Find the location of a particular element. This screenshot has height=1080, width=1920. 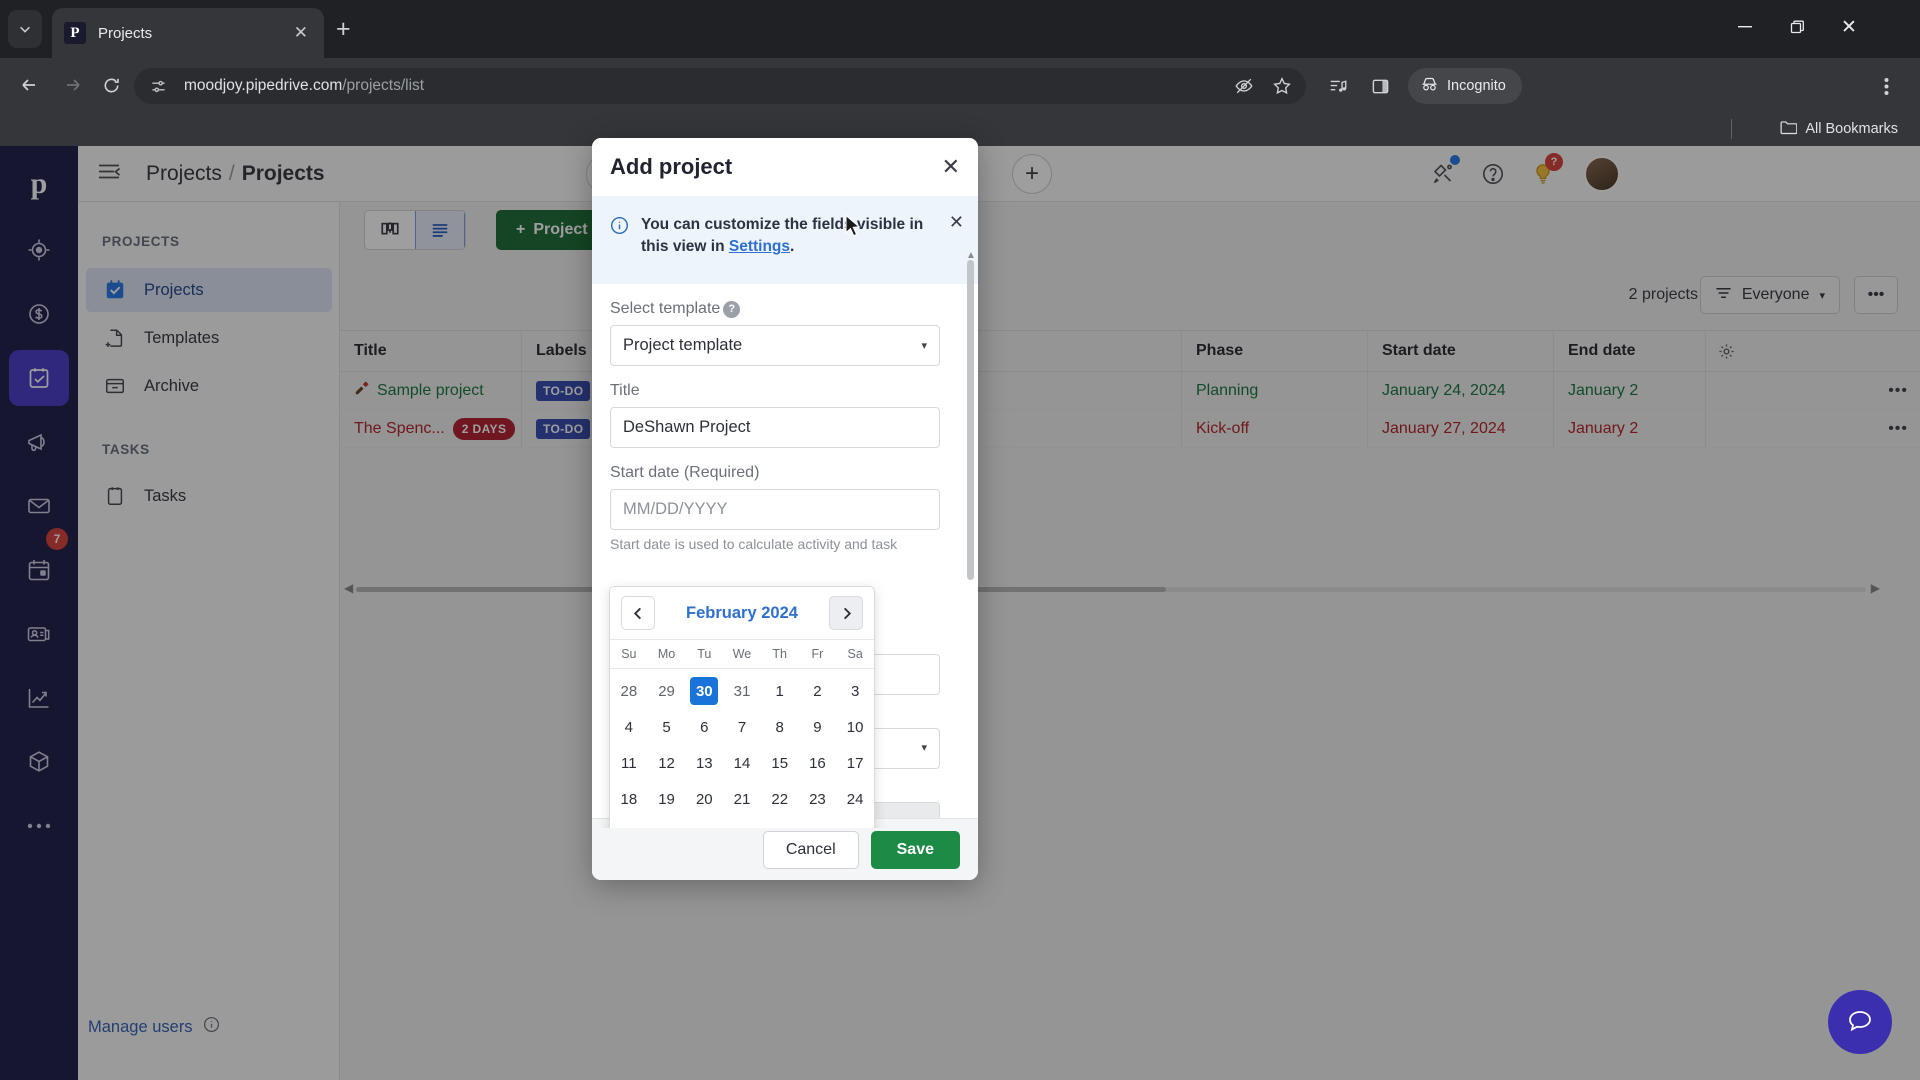

column-settings-gear-icon is located at coordinates (1726, 351).